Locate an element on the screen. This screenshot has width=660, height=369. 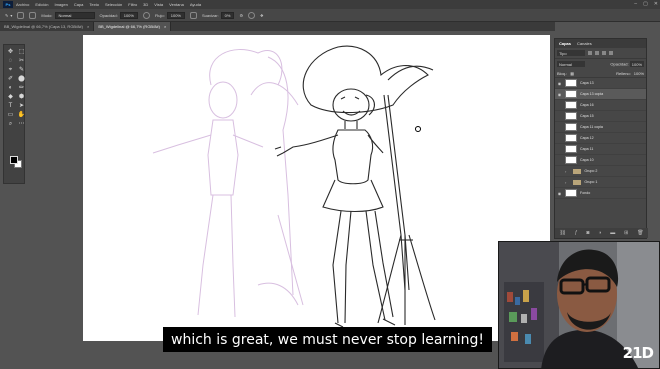
chevron-down-icon: ▾ is located at coordinates (11, 15).